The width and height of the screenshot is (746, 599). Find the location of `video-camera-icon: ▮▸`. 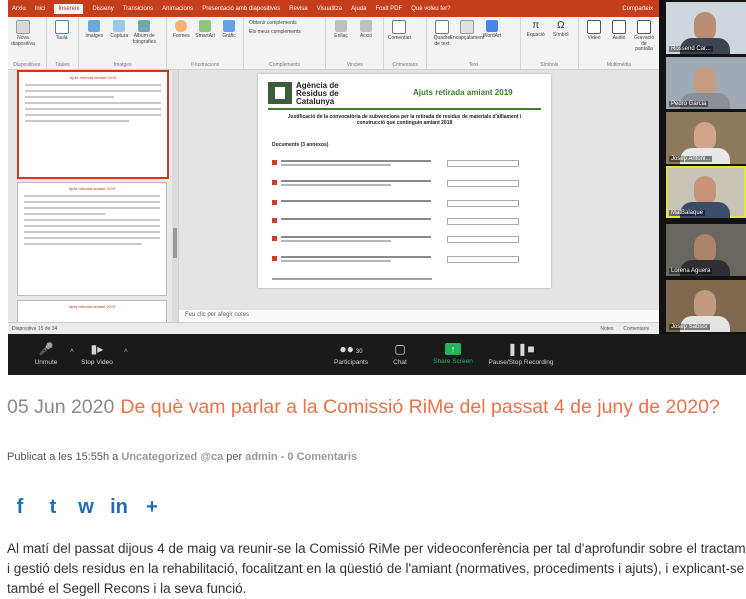

video-camera-icon: ▮▸ is located at coordinates (97, 349).